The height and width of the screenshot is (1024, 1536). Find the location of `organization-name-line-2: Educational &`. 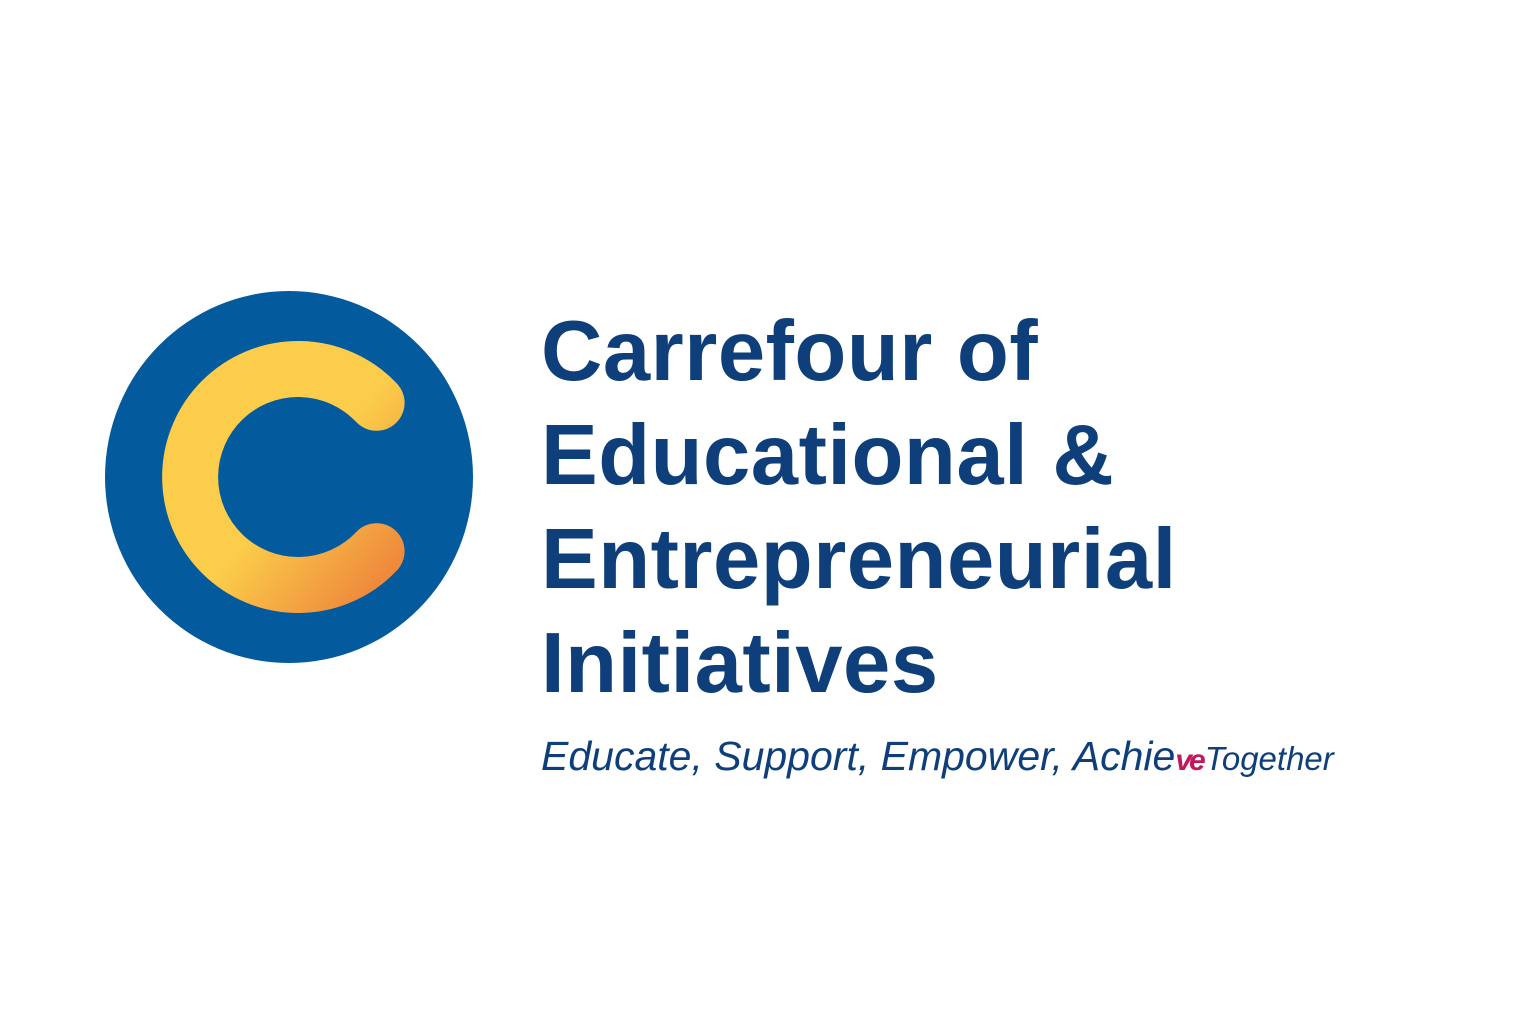

organization-name-line-2: Educational & is located at coordinates (828, 455).